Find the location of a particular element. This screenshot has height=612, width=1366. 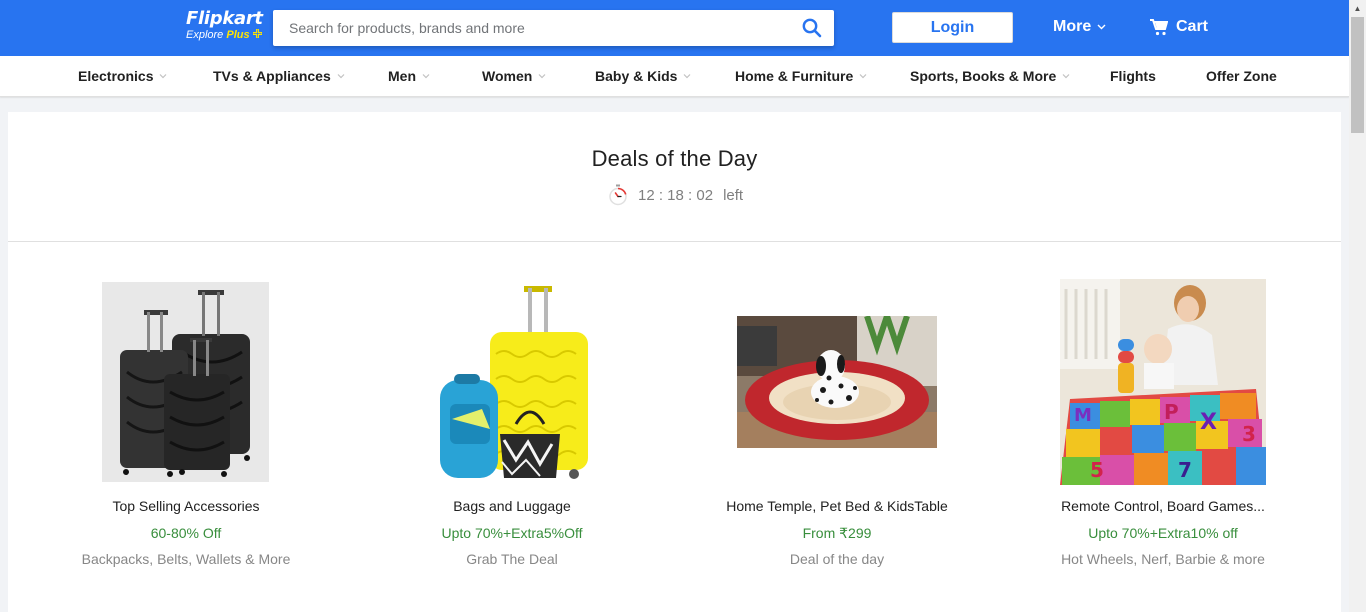

deal-card-offer: From ₹299 is located at coordinates (837, 533).